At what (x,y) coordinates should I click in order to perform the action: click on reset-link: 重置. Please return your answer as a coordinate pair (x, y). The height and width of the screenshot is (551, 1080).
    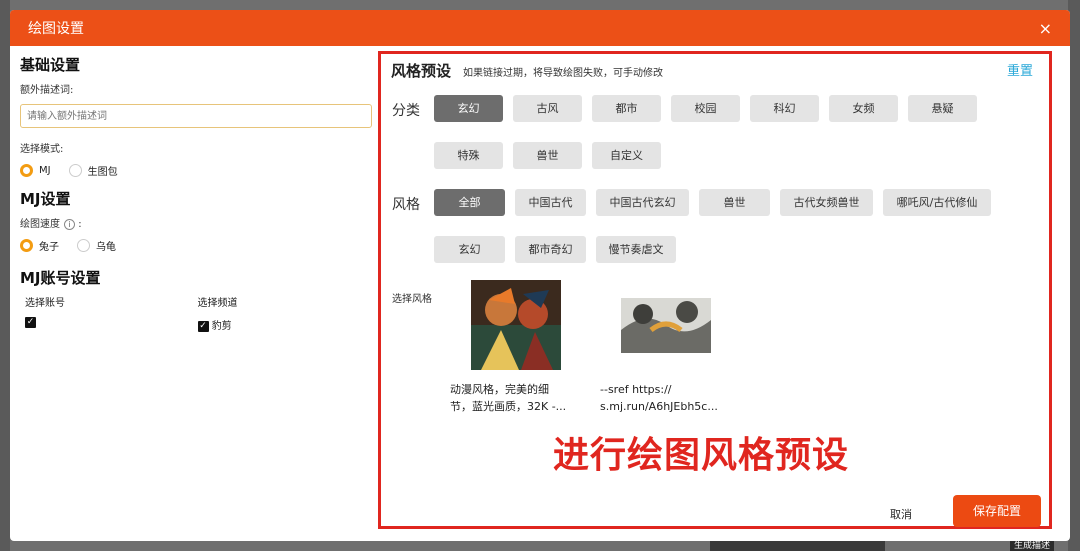
    Looking at the image, I should click on (1020, 69).